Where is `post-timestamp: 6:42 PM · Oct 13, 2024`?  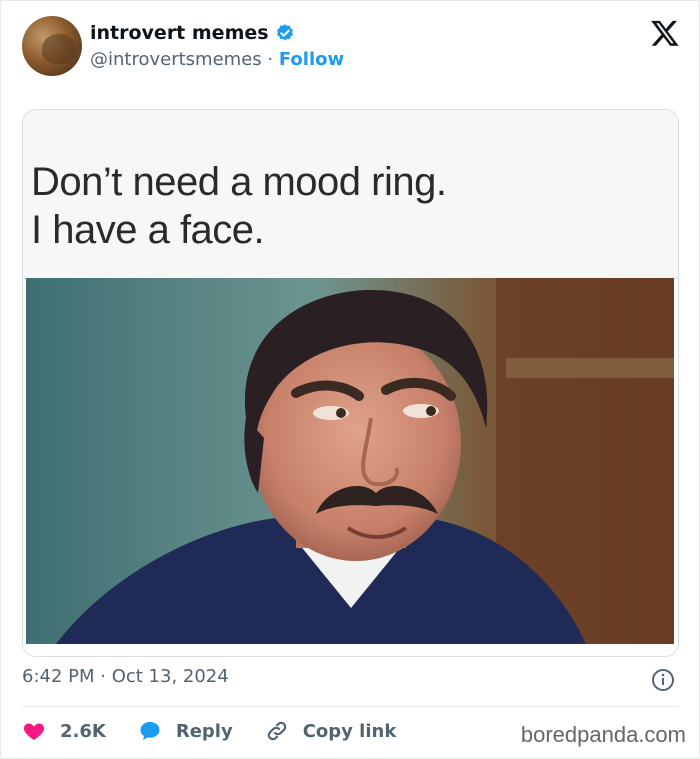
post-timestamp: 6:42 PM · Oct 13, 2024 is located at coordinates (125, 676).